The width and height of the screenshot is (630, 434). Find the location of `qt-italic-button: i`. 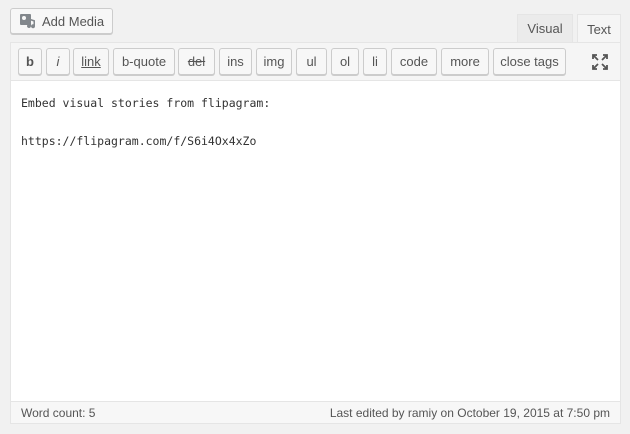

qt-italic-button: i is located at coordinates (58, 61).